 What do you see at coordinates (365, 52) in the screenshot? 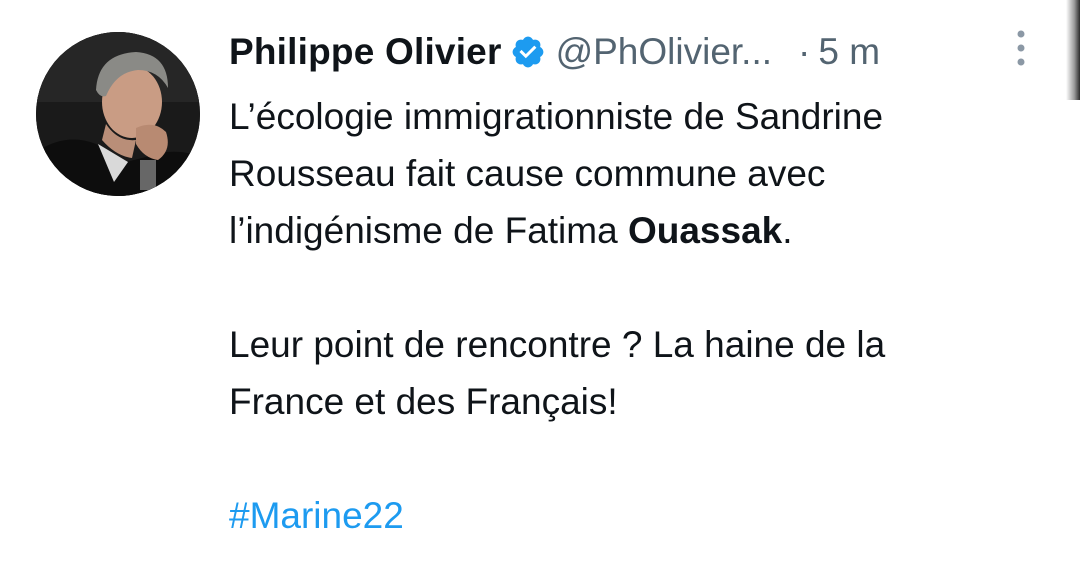
I see `author-display-name: Philippe Olivier` at bounding box center [365, 52].